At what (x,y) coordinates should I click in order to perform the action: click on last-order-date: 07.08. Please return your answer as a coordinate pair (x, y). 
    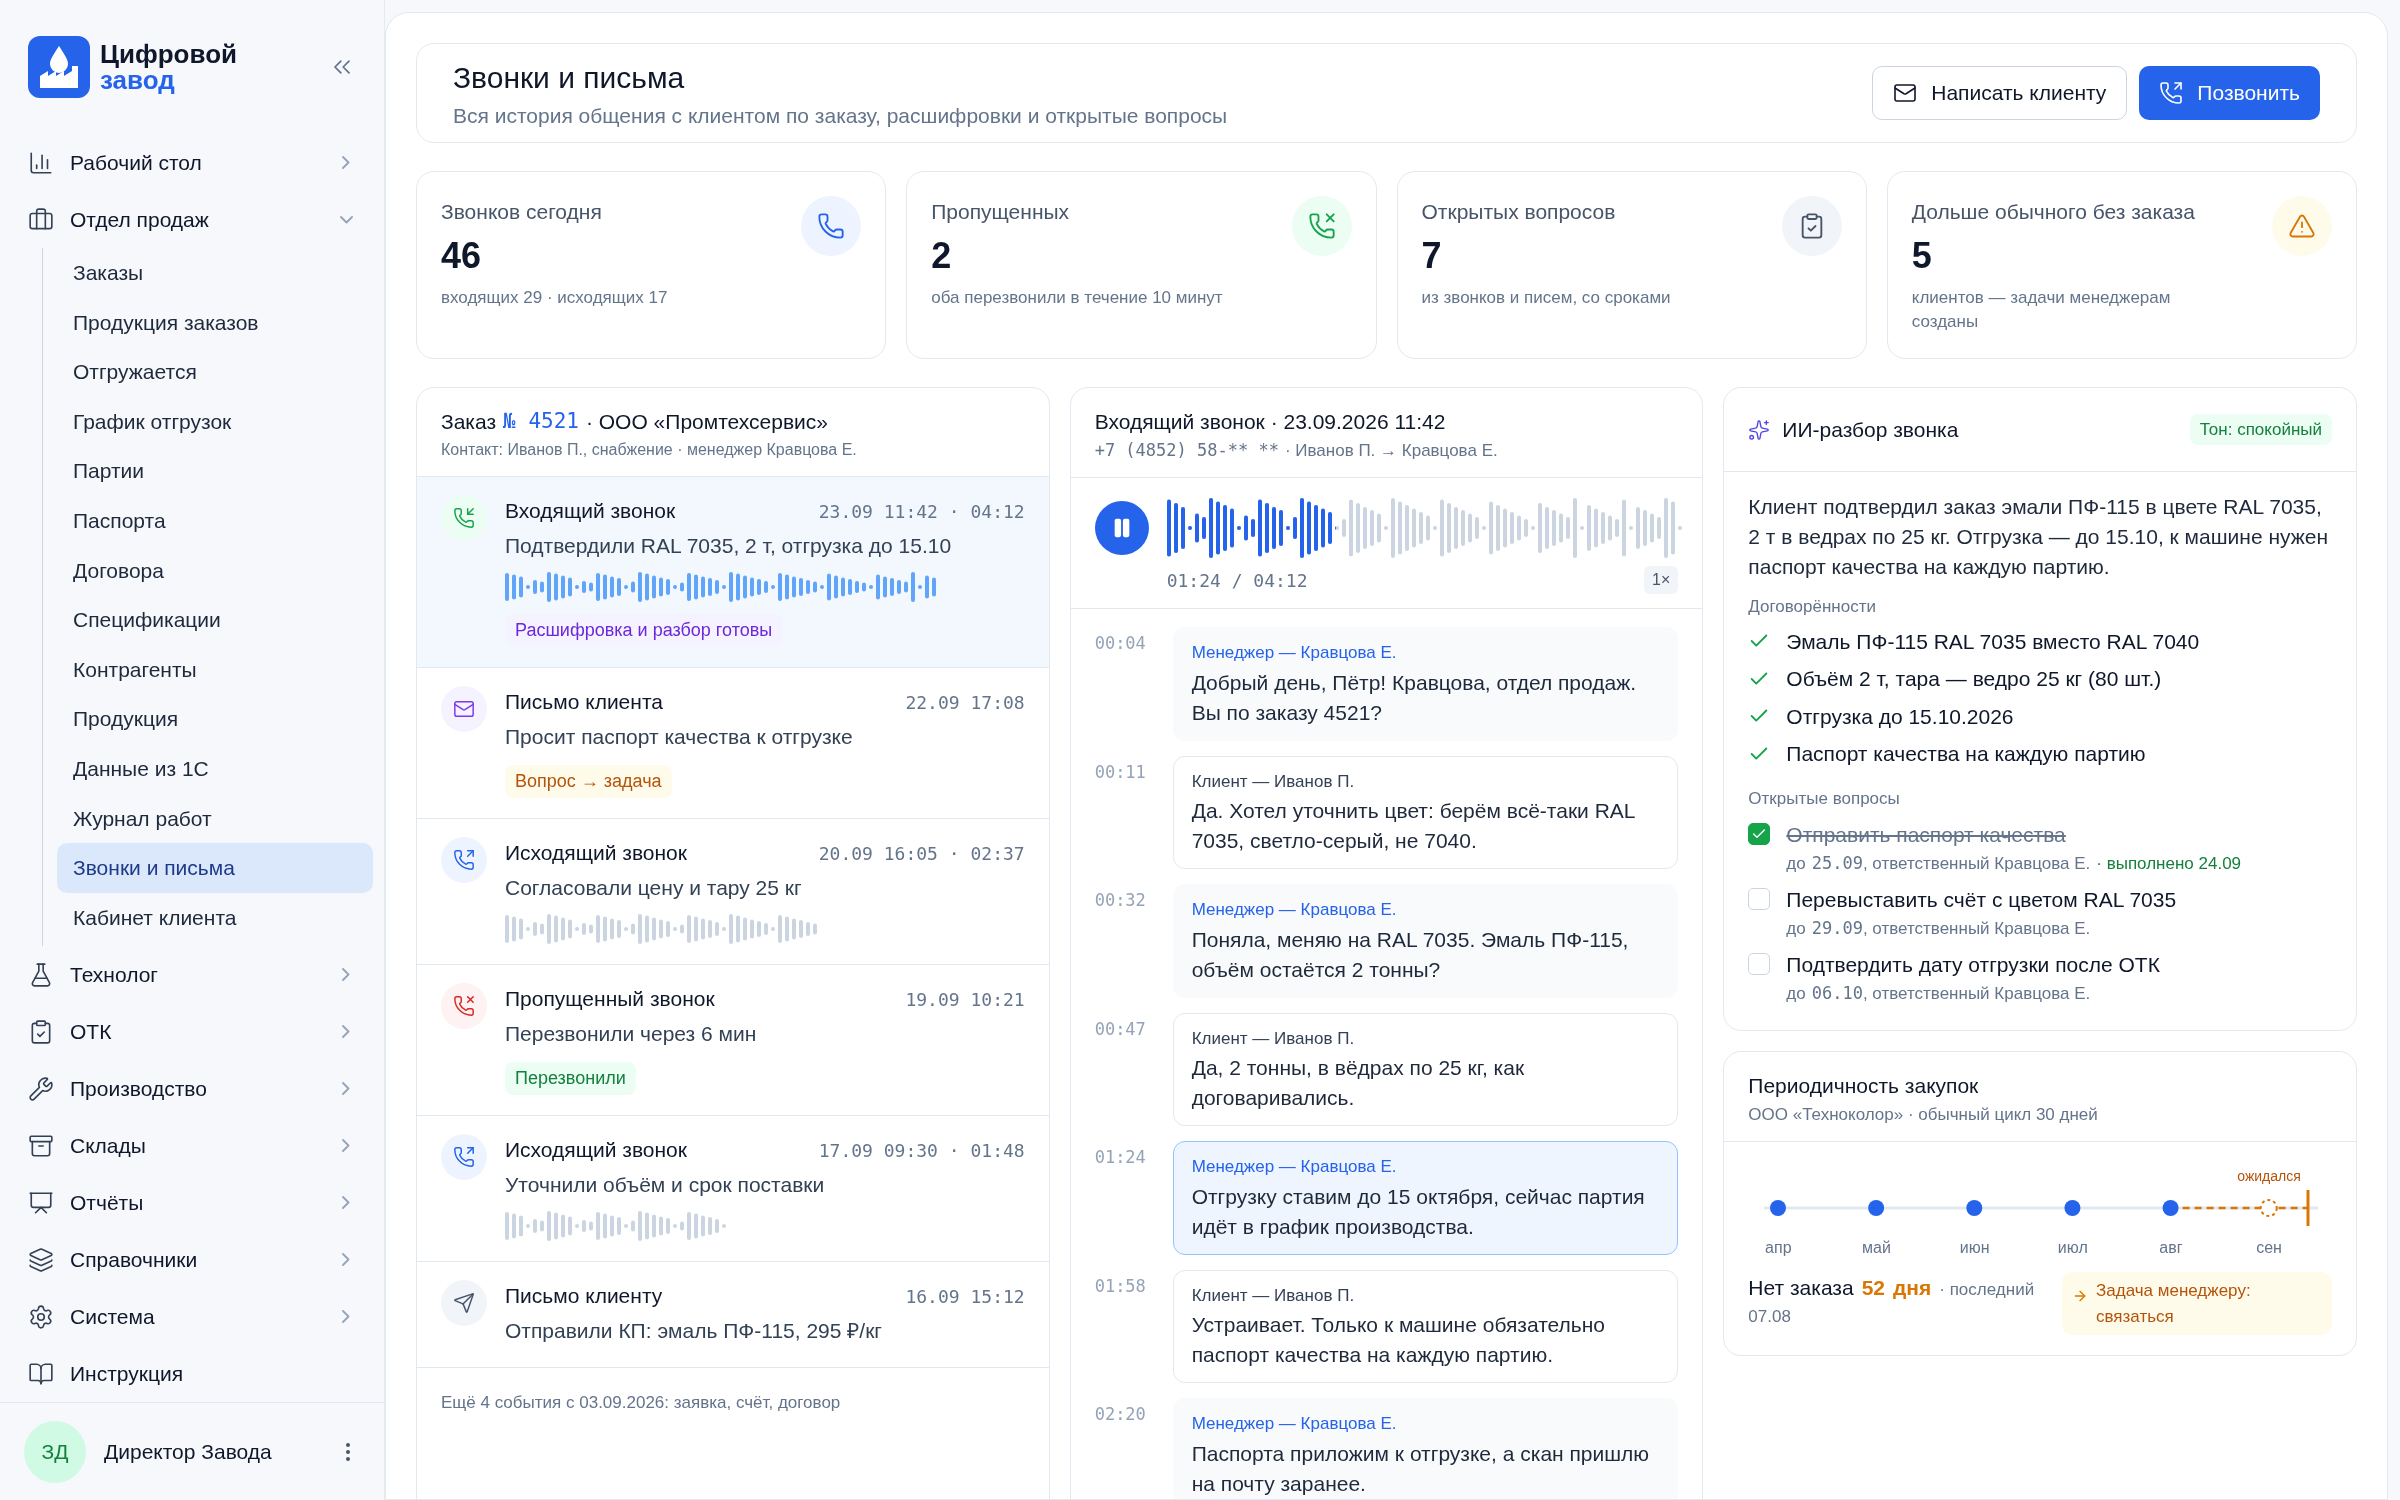
    Looking at the image, I should click on (1770, 1316).